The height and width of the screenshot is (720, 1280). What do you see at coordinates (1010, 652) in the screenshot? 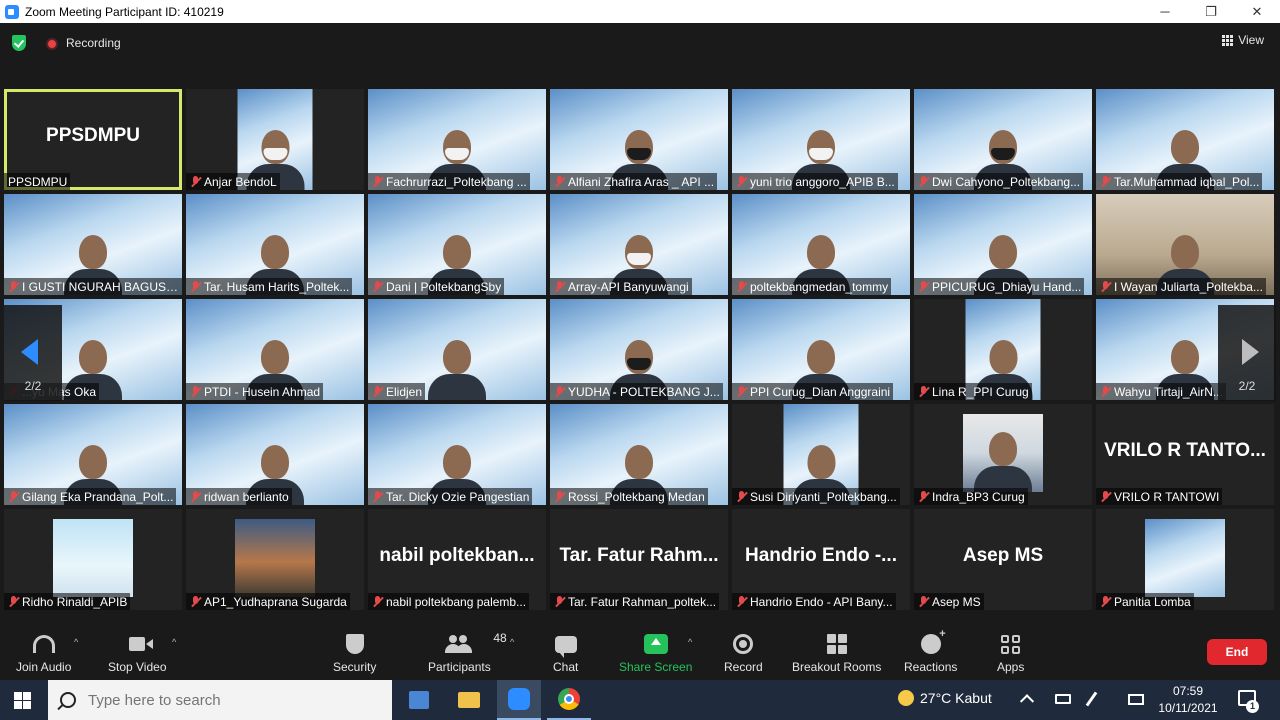
I see `apps-button: Apps` at bounding box center [1010, 652].